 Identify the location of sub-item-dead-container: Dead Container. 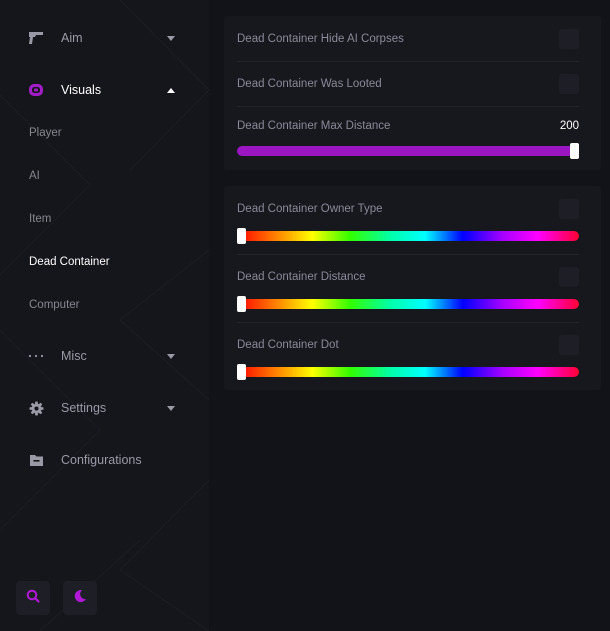
(69, 262).